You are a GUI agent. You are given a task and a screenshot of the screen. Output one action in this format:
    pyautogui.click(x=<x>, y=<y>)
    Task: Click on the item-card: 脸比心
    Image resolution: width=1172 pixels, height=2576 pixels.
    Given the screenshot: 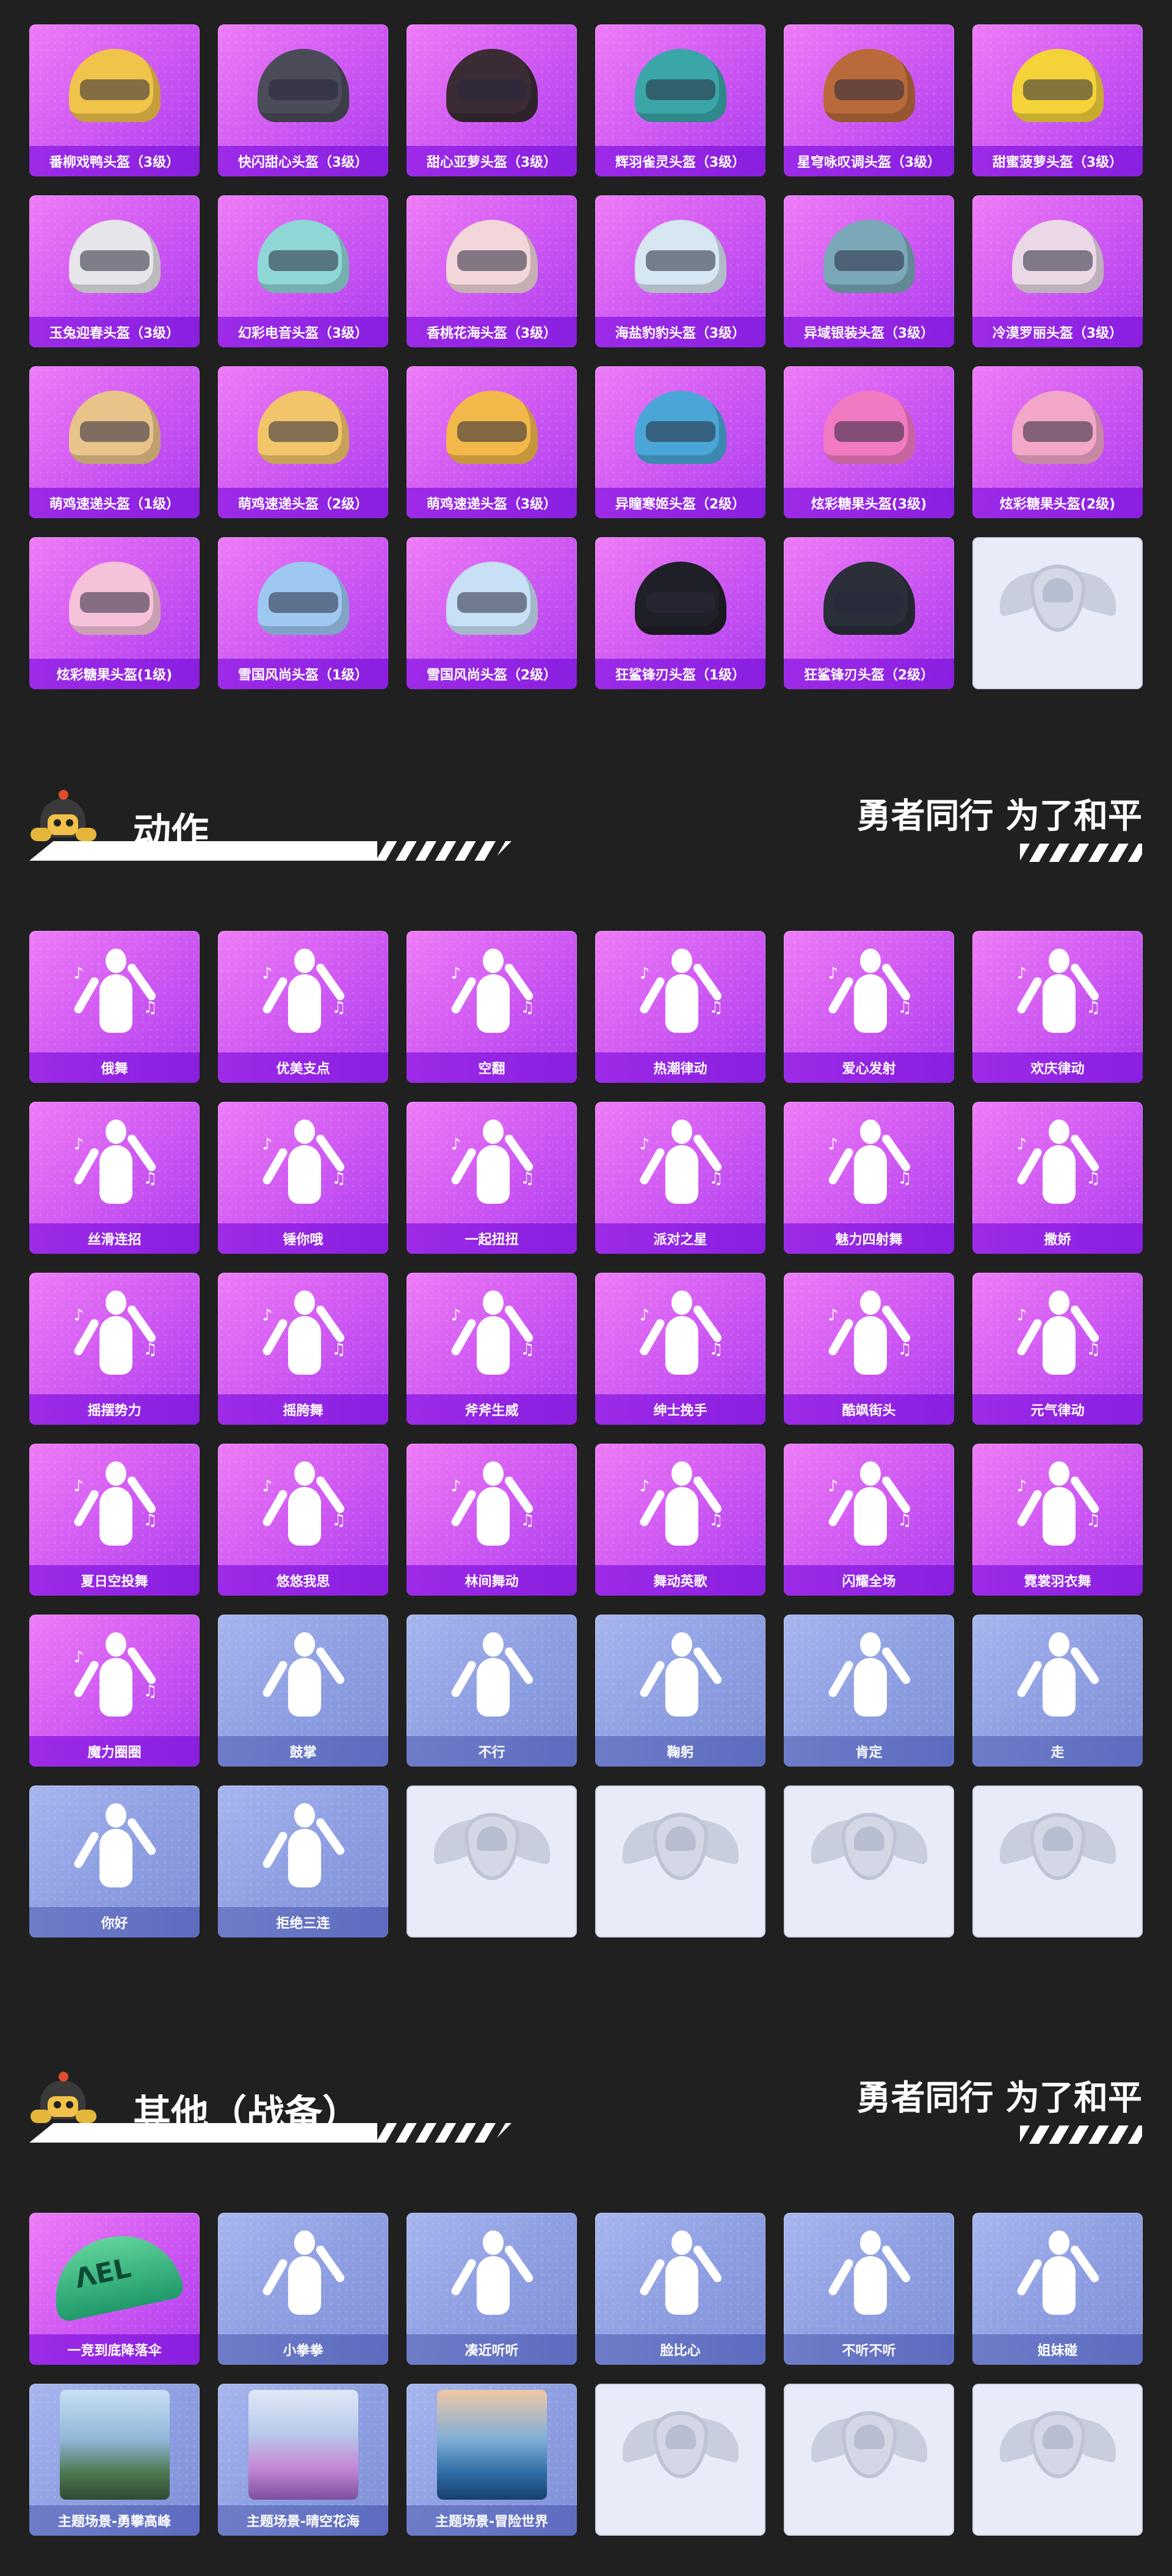 What is the action you would take?
    pyautogui.click(x=680, y=2289)
    